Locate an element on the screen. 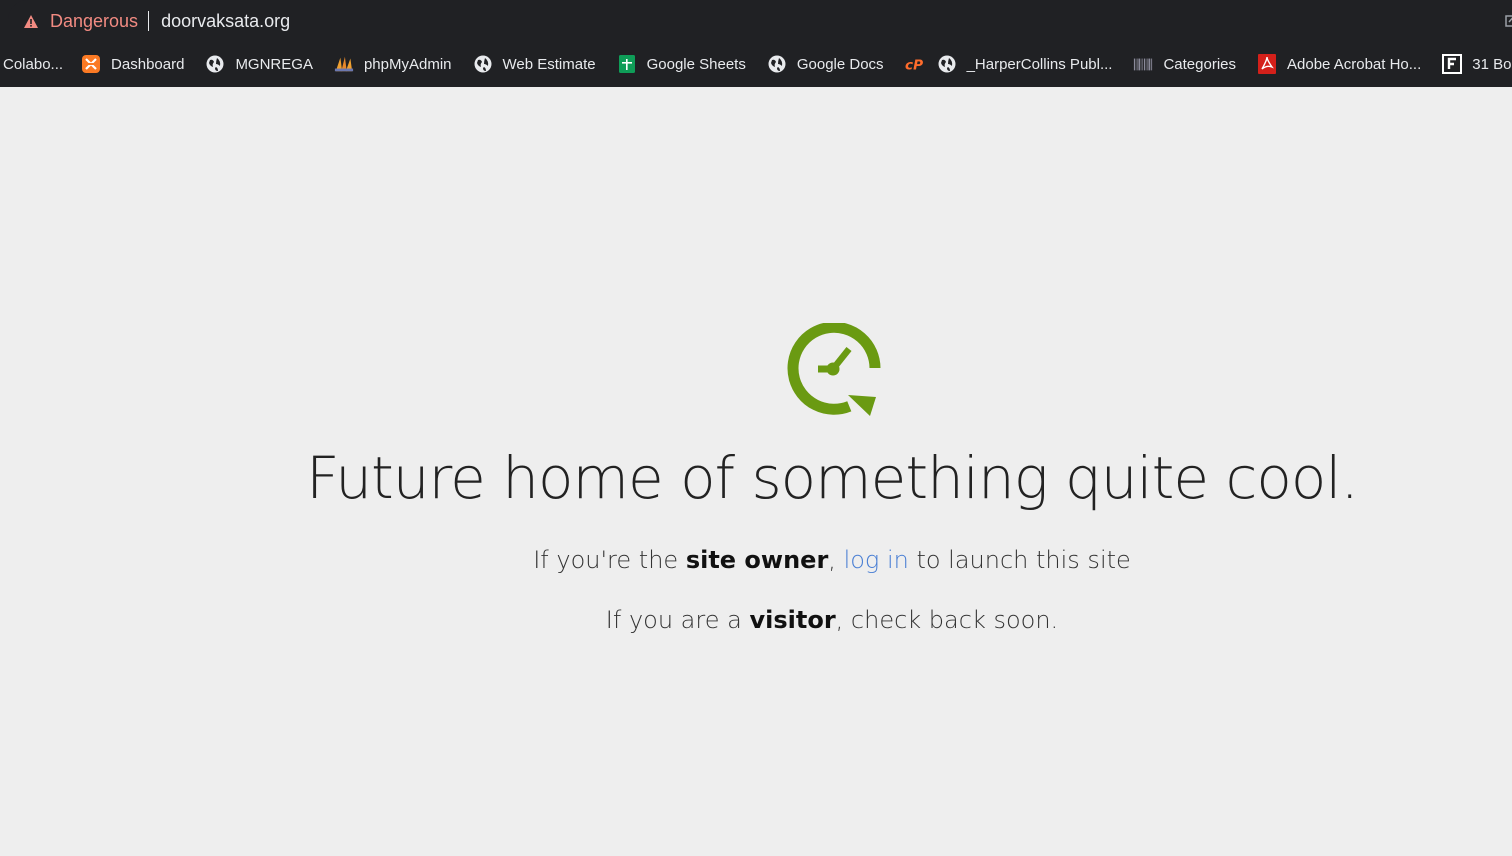  xampp-icon is located at coordinates (91, 64).